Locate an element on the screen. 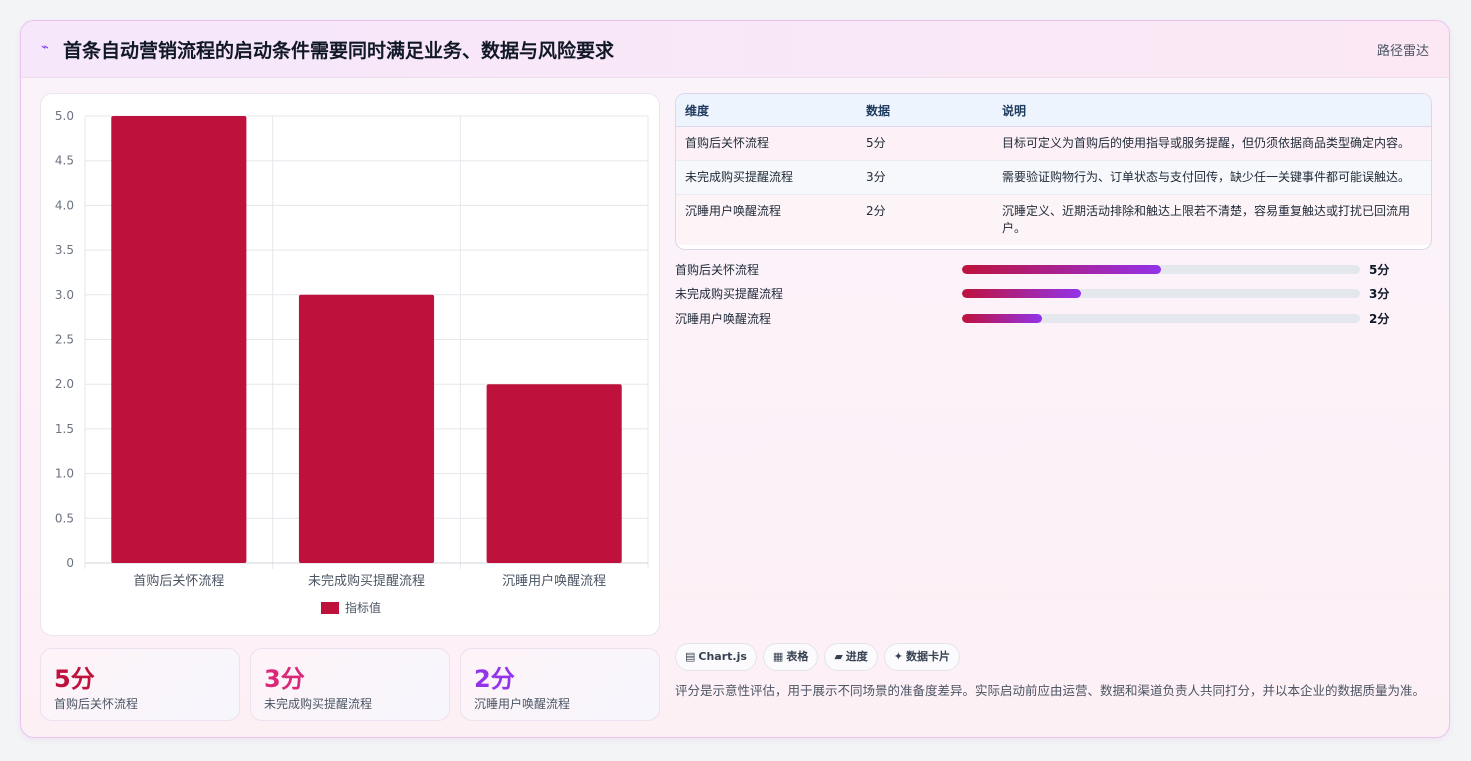 The height and width of the screenshot is (761, 1471). stat-label: 未完成购买提醒流程 is located at coordinates (318, 704).